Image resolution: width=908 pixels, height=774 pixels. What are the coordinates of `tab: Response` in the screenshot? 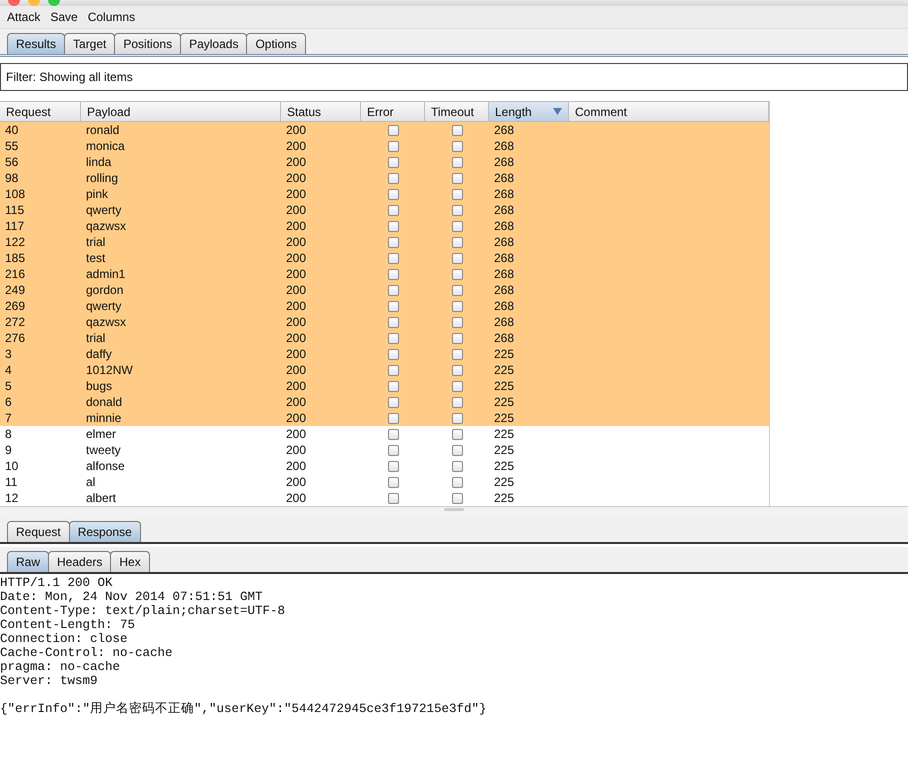 It's located at (104, 531).